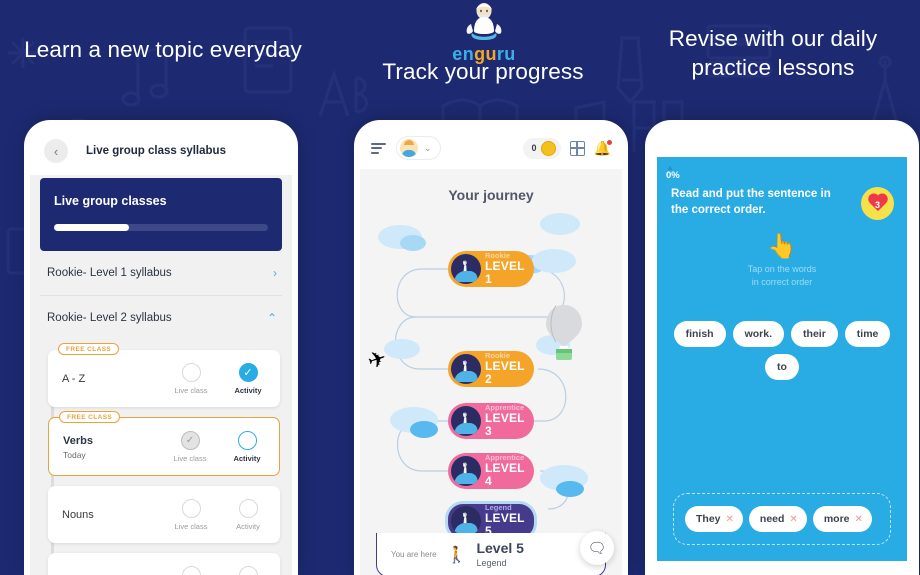 This screenshot has width=920, height=575. What do you see at coordinates (163, 49) in the screenshot?
I see `caption-left: Learn a new topic everyday` at bounding box center [163, 49].